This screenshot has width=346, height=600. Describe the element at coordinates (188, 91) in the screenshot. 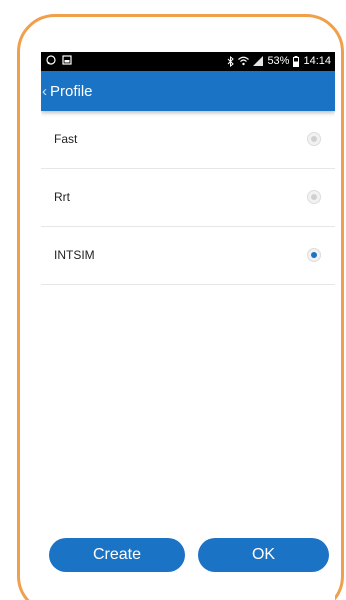

I see `app-bar: ‹ Profile` at that location.